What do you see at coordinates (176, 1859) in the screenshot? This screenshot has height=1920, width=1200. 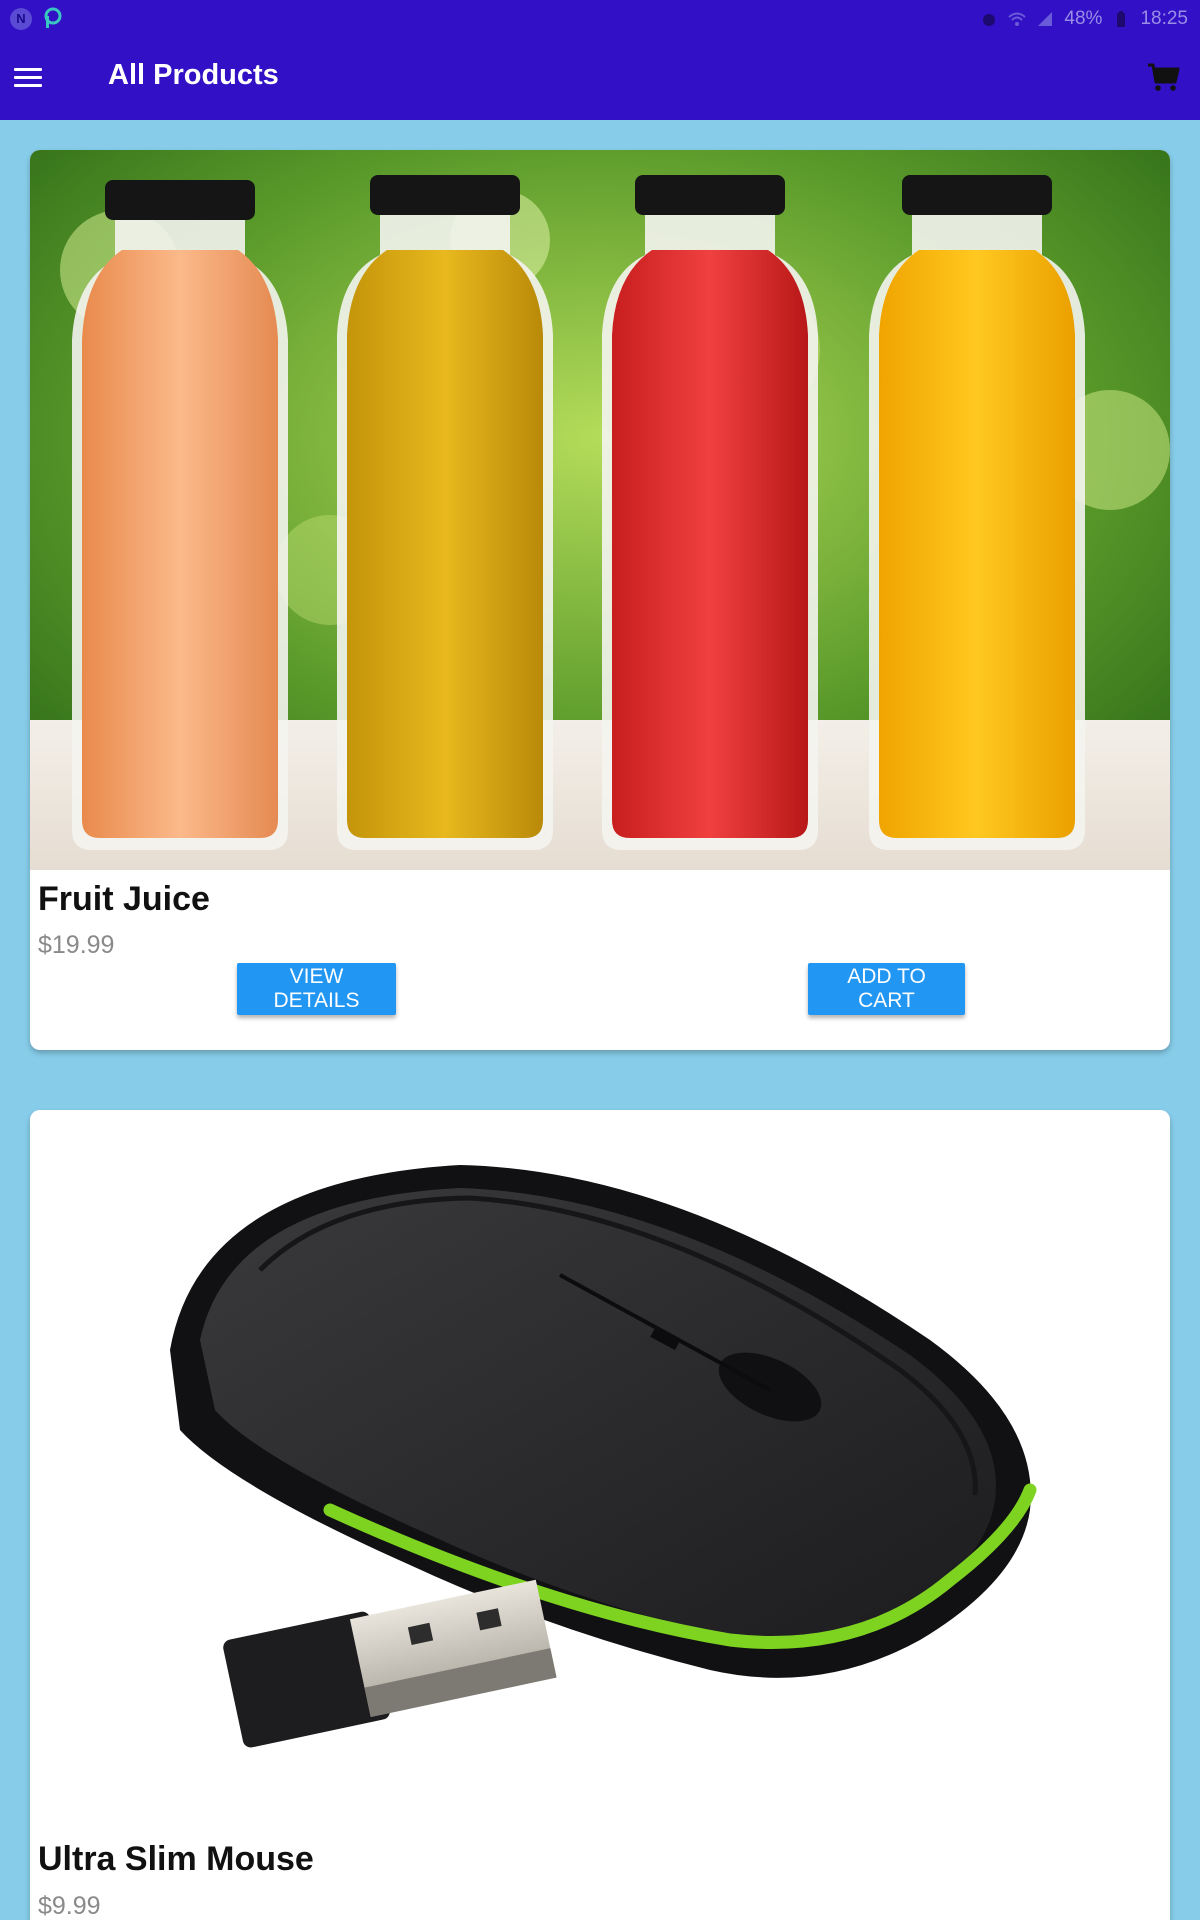 I see `product-name: Ultra Slim Mouse` at bounding box center [176, 1859].